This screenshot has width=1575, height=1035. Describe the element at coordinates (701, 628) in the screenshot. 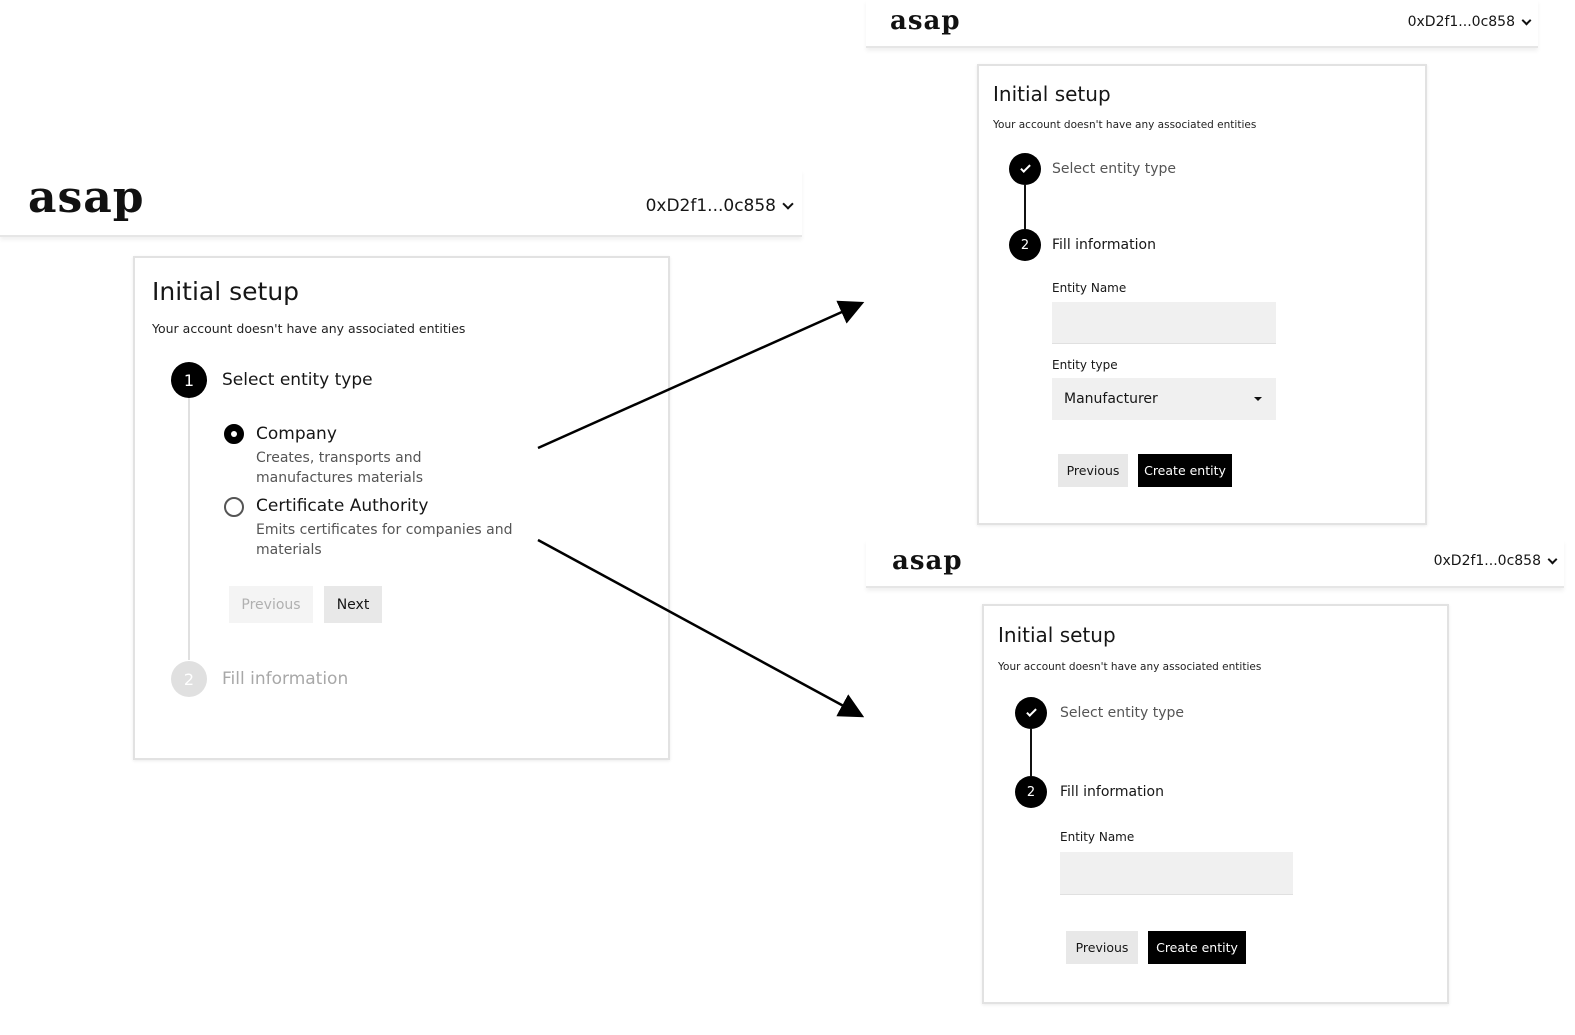

I see `arrow-to-bottom-screen` at that location.